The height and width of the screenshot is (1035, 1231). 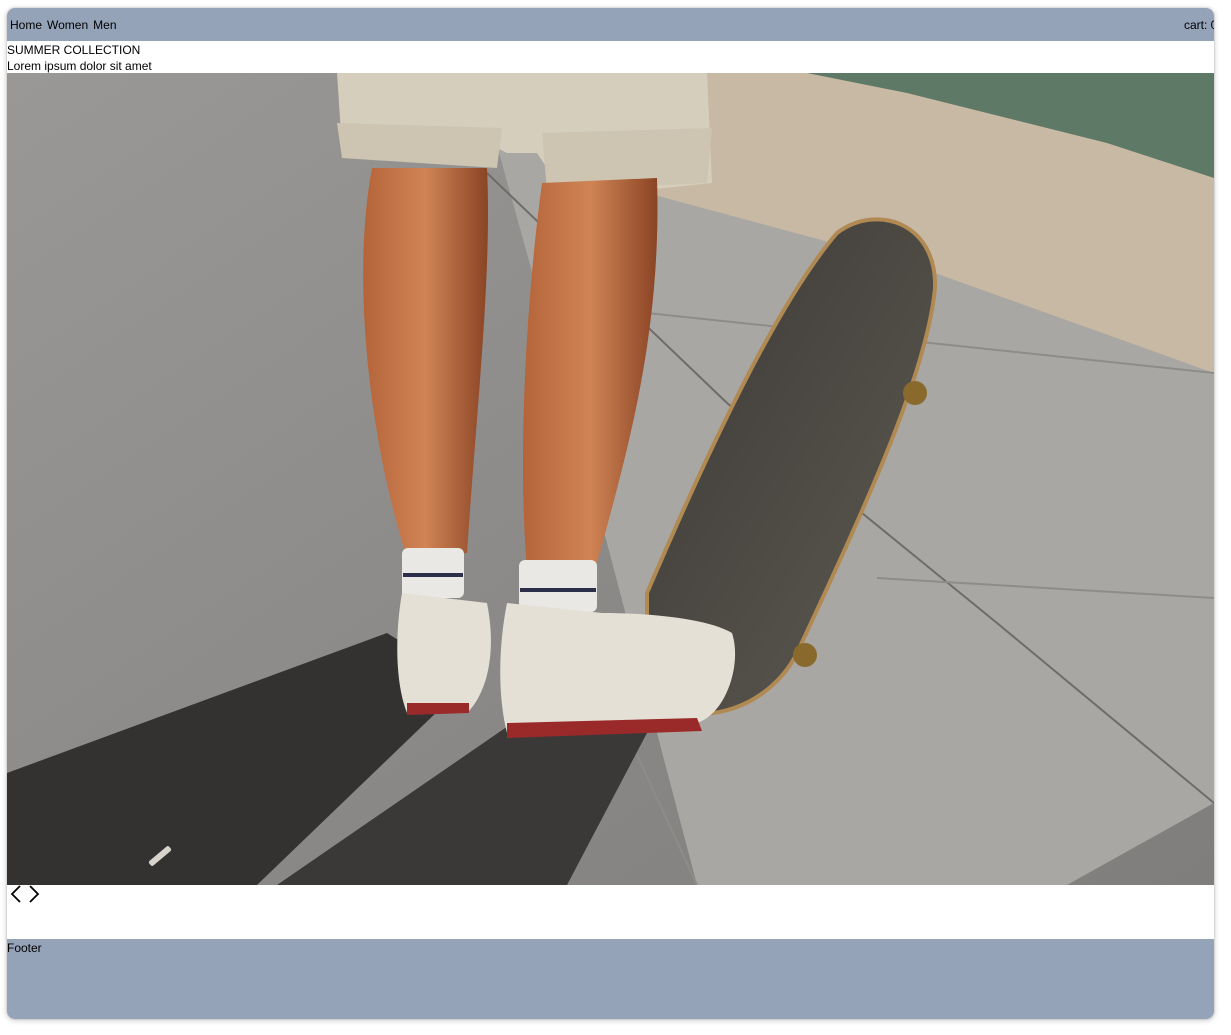 I want to click on chevron-left-icon, so click(x=16, y=894).